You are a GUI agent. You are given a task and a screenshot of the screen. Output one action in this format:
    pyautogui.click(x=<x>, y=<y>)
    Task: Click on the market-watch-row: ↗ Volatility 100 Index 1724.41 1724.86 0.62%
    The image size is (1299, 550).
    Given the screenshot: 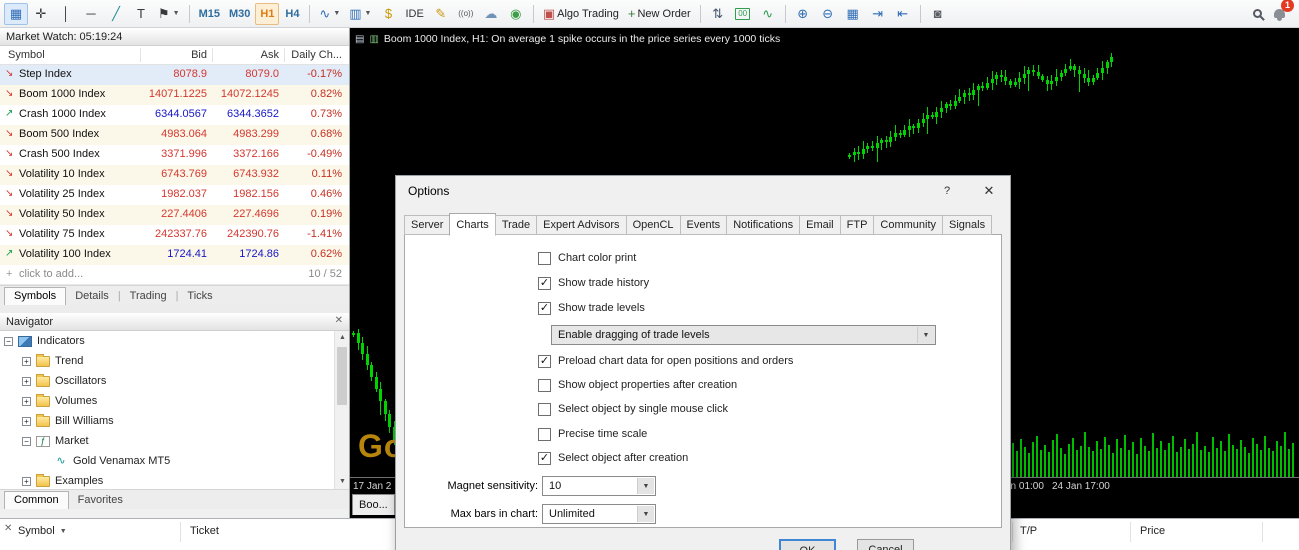 What is the action you would take?
    pyautogui.click(x=174, y=255)
    